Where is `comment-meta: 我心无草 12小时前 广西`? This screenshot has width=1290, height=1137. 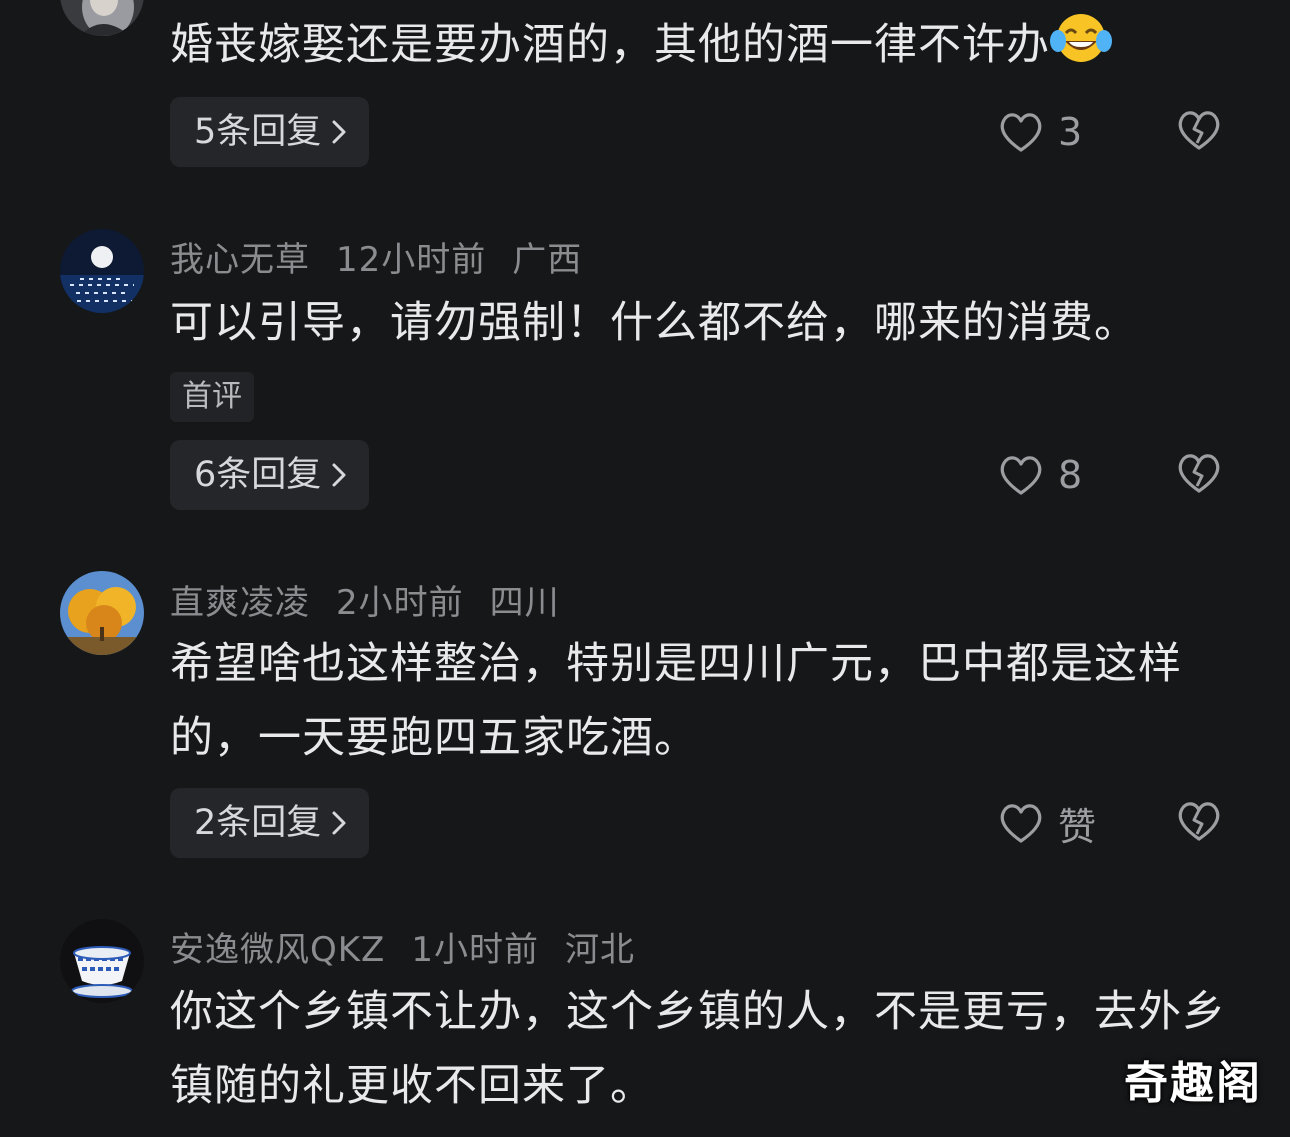
comment-meta: 我心无草 12小时前 广西 is located at coordinates (389, 256).